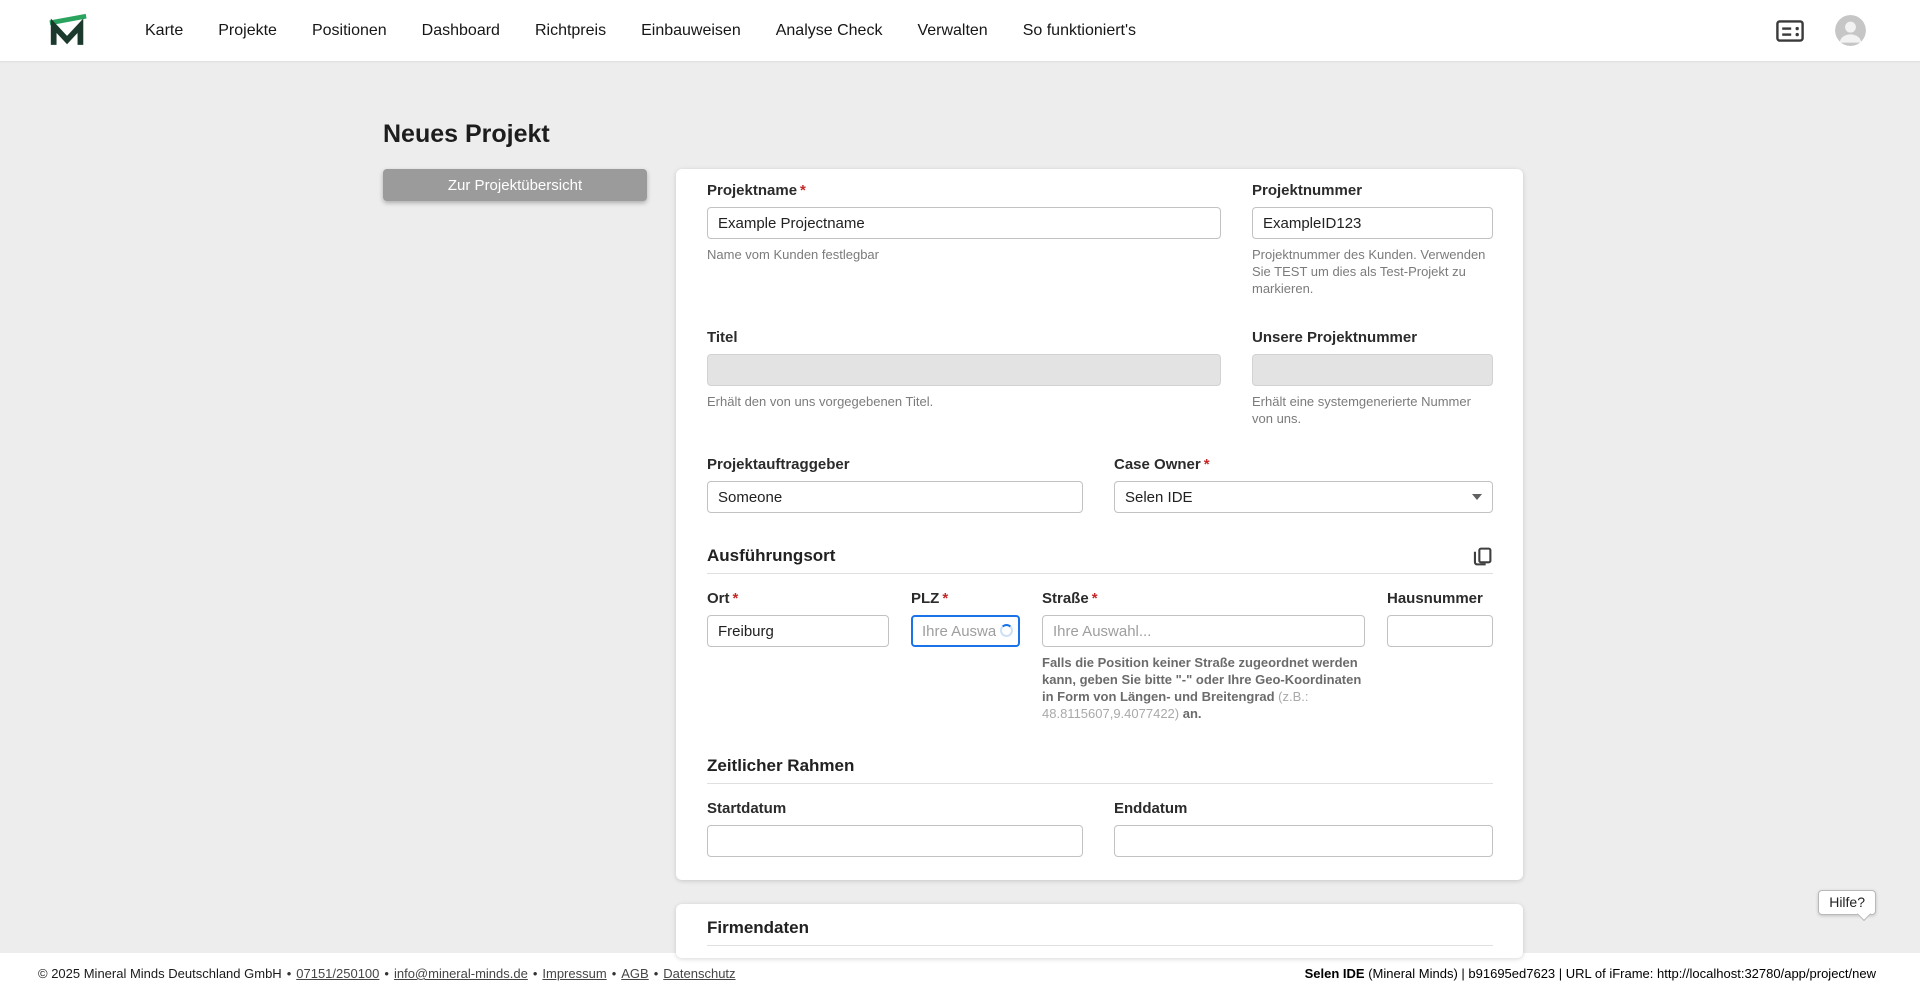 The width and height of the screenshot is (1920, 994). What do you see at coordinates (1335, 337) in the screenshot?
I see `label-text: Unsere Projektnummer` at bounding box center [1335, 337].